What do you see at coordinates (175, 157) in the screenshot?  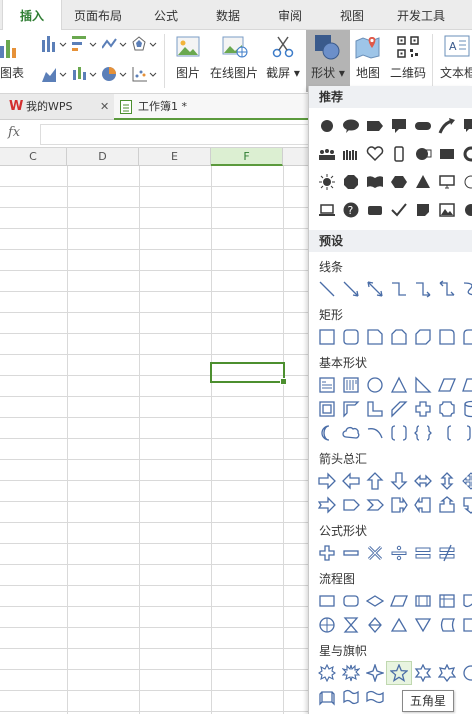 I see `column-header-e: E` at bounding box center [175, 157].